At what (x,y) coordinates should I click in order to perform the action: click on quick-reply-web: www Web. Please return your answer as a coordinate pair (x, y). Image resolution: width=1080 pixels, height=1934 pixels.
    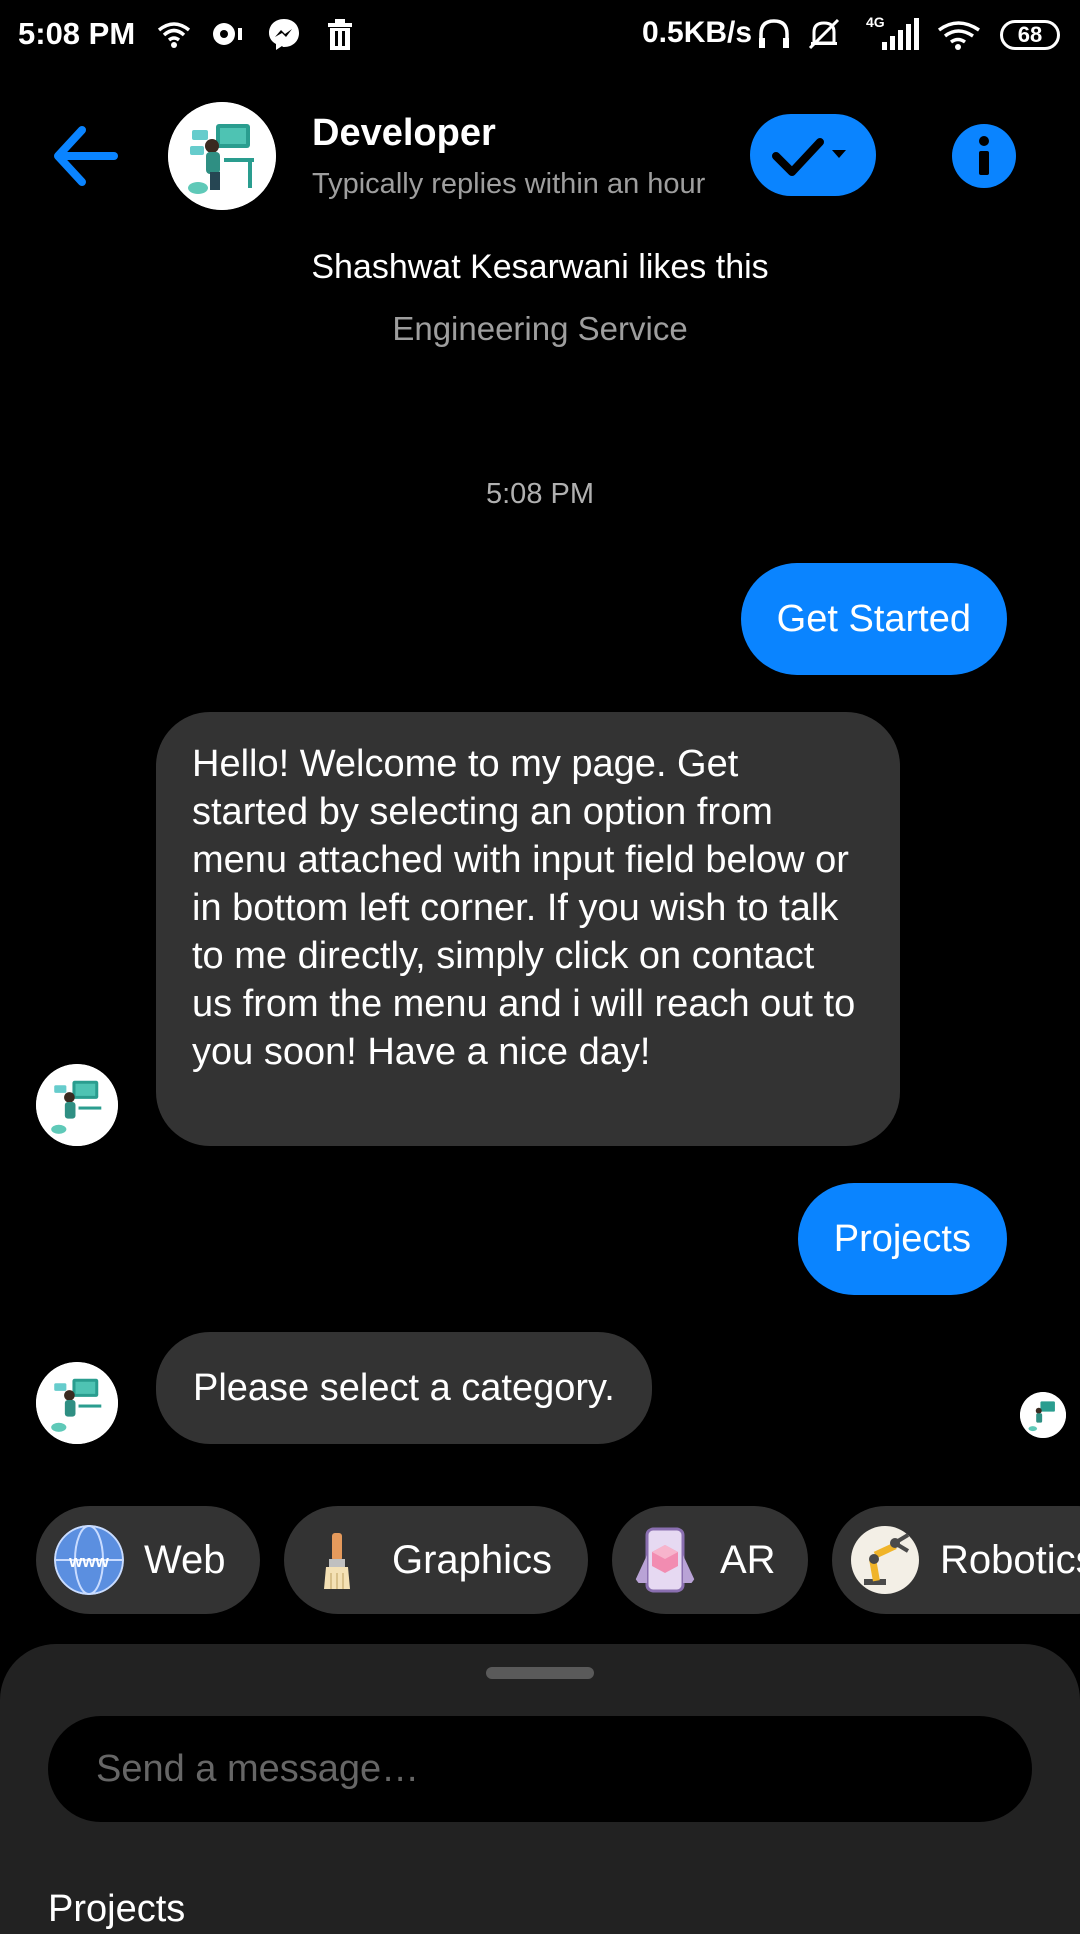
    Looking at the image, I should click on (148, 1560).